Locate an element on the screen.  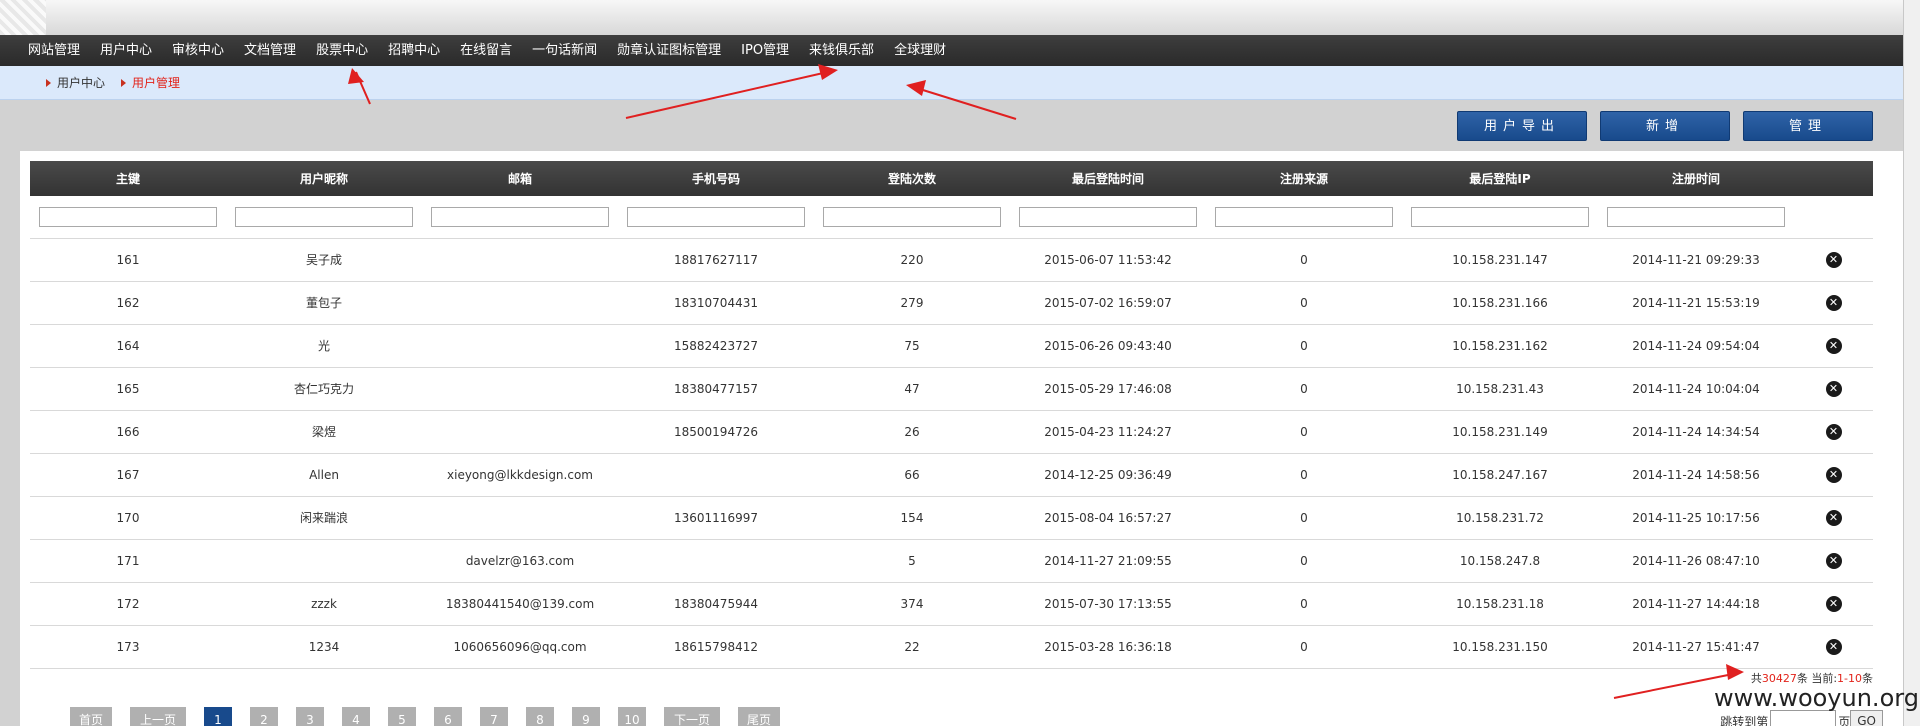
filter-input-nickname is located at coordinates (324, 216).